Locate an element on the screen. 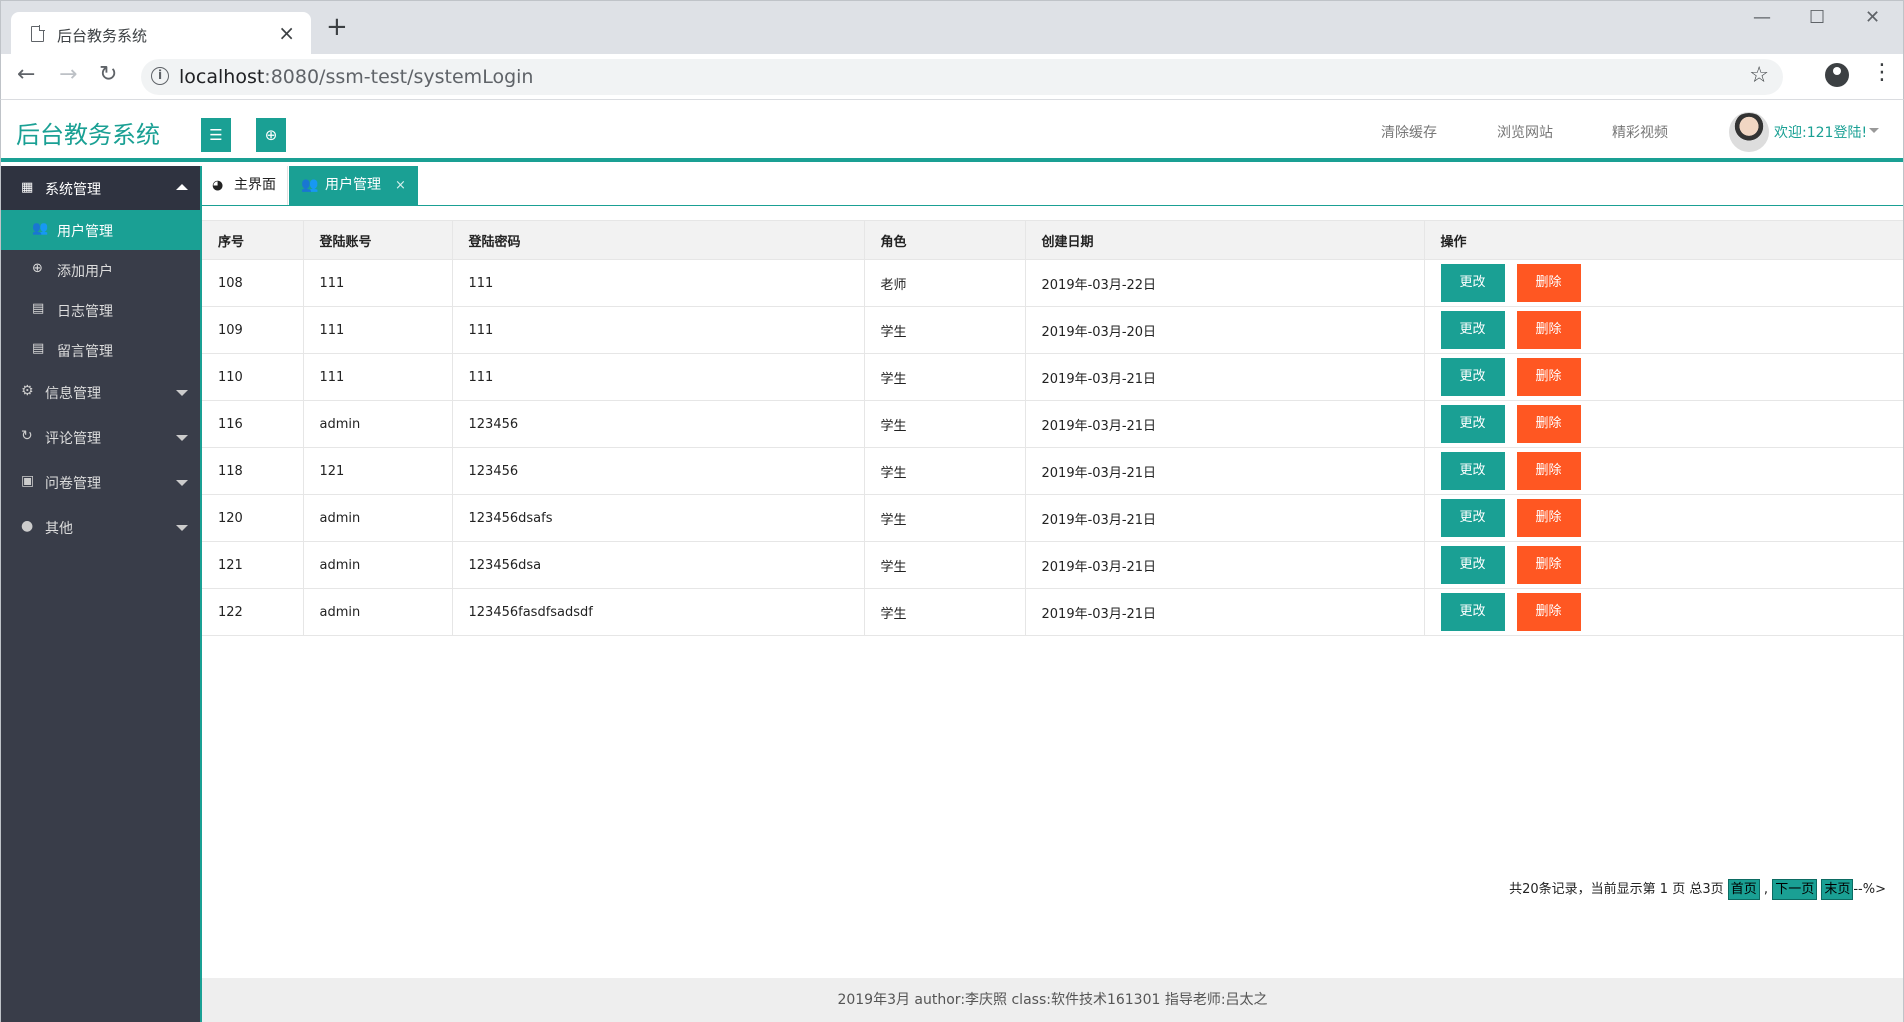 Image resolution: width=1904 pixels, height=1022 pixels. sidebar-item-logs: ▤ 日志管理 is located at coordinates (100, 310).